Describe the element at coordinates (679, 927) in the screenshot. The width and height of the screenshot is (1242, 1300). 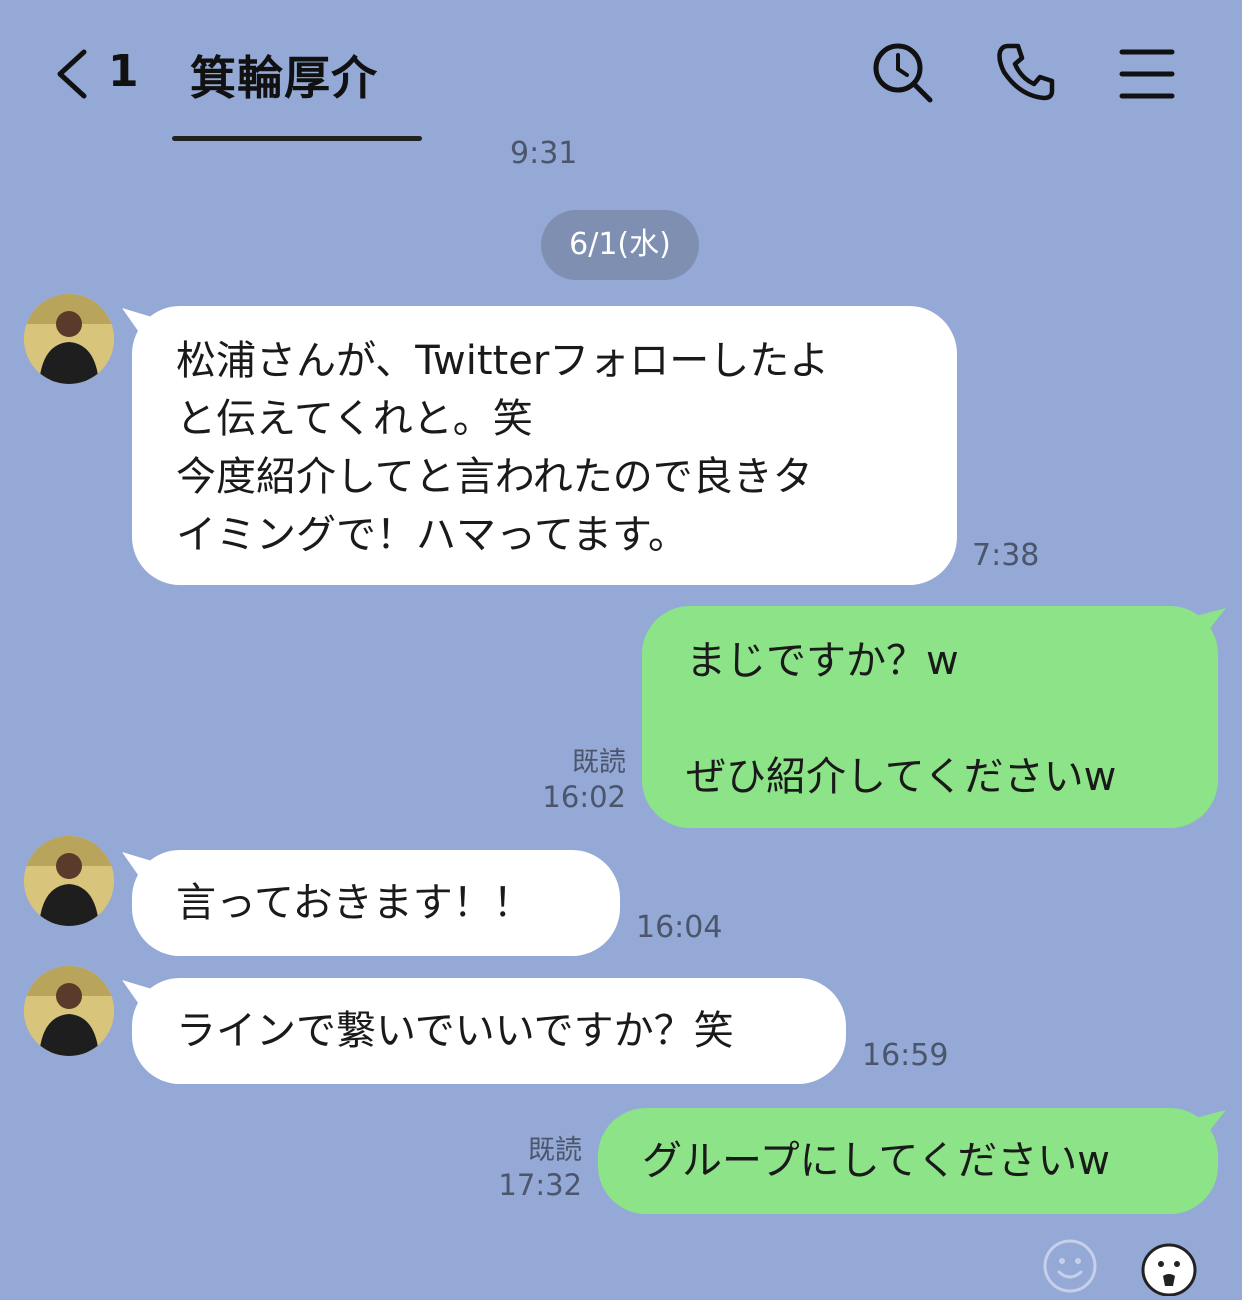
I see `message-time: 16:04` at that location.